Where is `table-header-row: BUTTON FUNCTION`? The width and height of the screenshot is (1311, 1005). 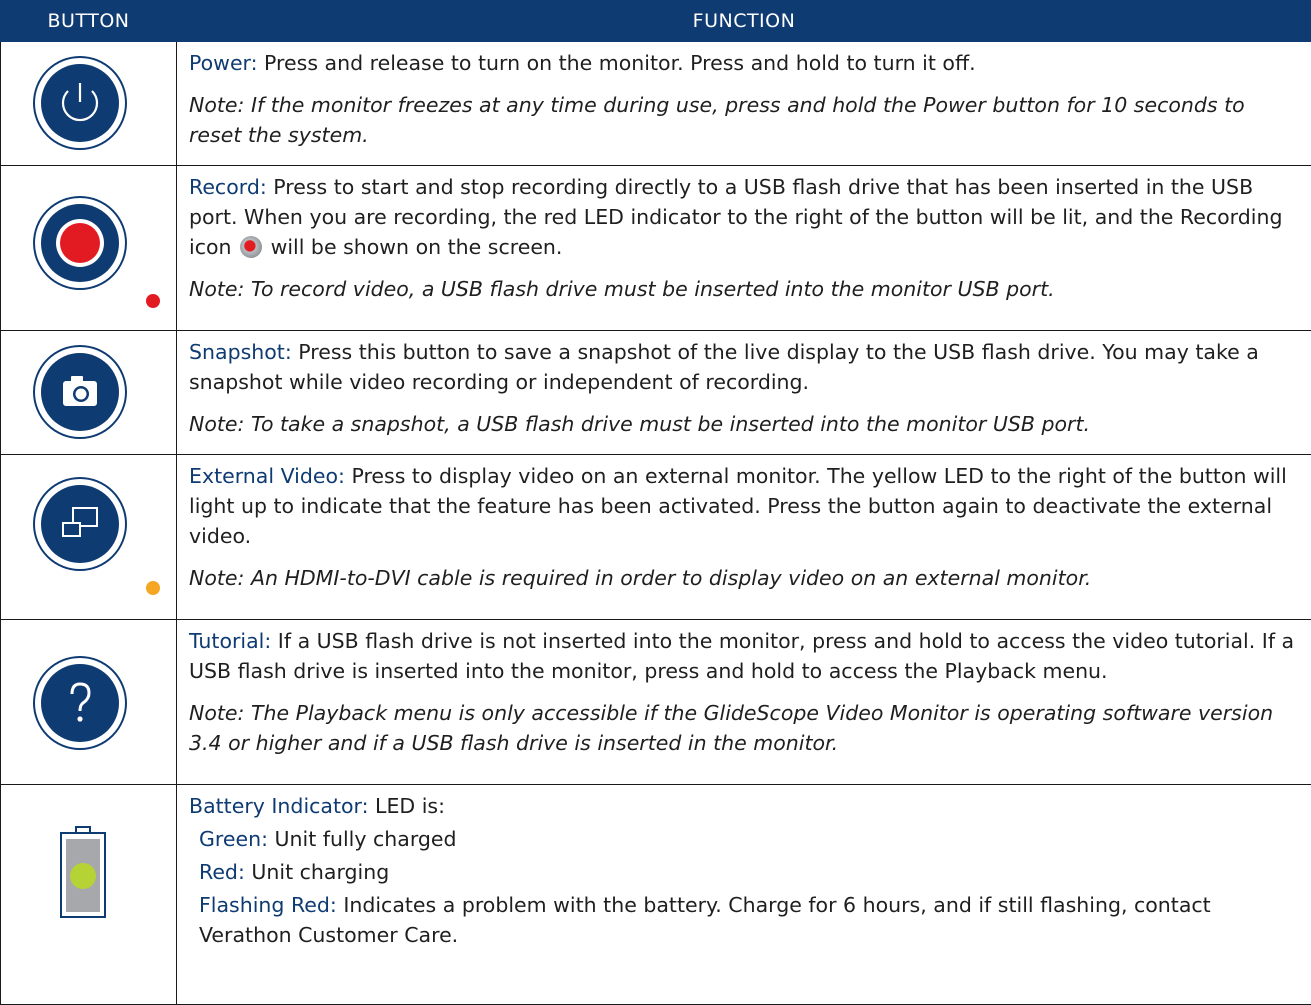 table-header-row: BUTTON FUNCTION is located at coordinates (655, 21).